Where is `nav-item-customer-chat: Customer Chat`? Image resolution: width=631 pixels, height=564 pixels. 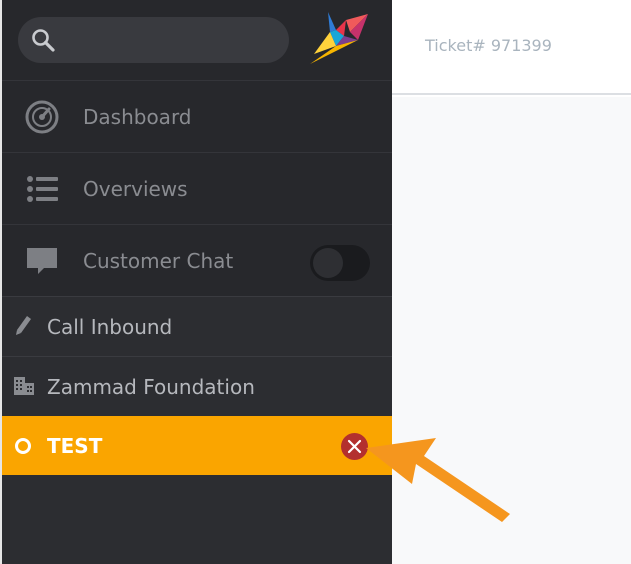
nav-item-customer-chat: Customer Chat is located at coordinates (197, 260).